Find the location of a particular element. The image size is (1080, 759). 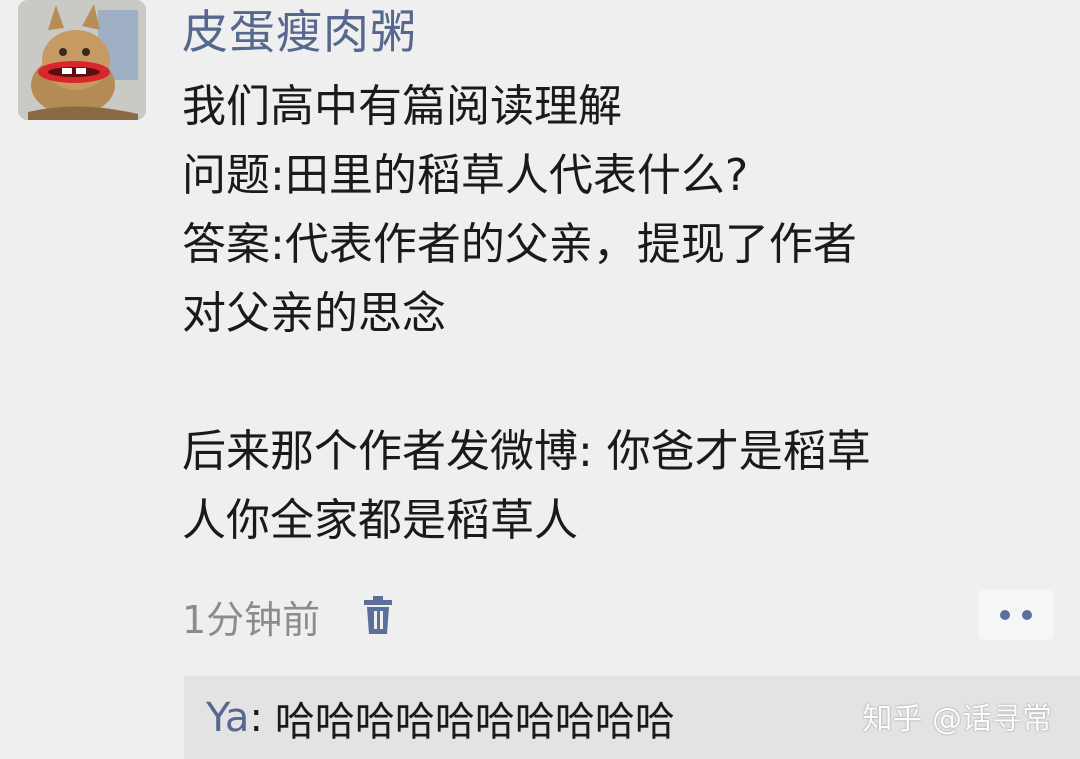

timestamp: 1分钟前 is located at coordinates (251, 619).